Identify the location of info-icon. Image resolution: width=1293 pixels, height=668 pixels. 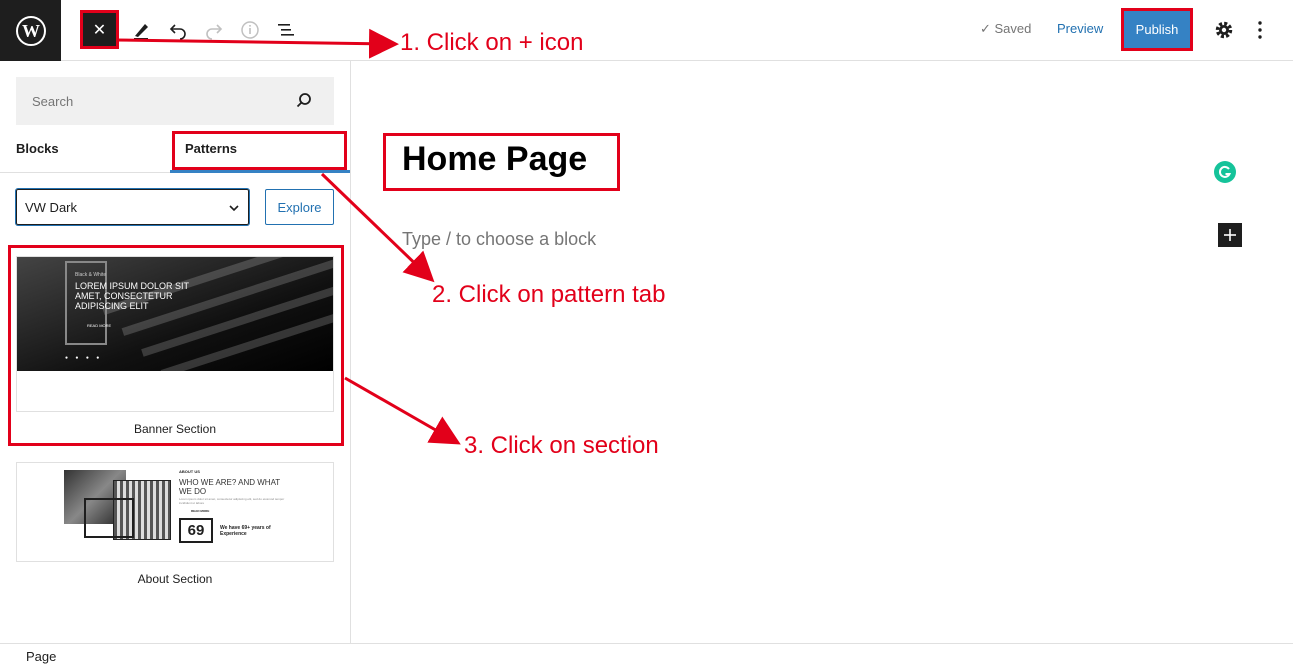
(250, 30).